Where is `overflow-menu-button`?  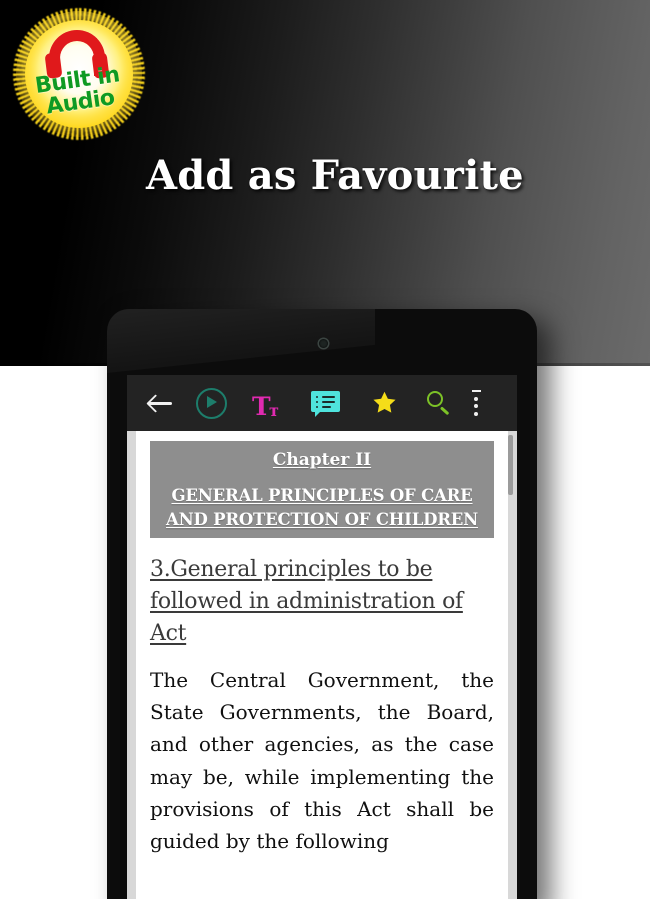
overflow-menu-button is located at coordinates (476, 403).